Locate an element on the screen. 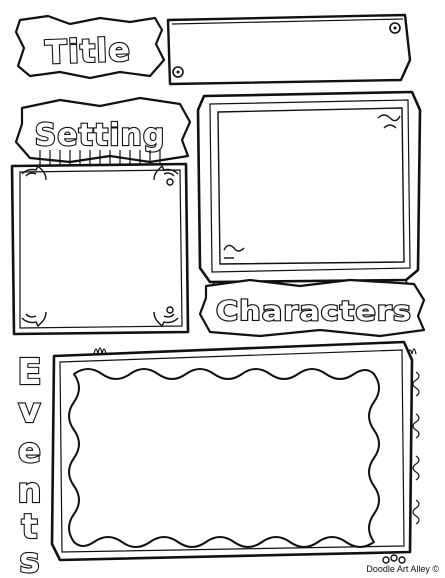 This screenshot has height=578, width=445. characters-label: Characters is located at coordinates (314, 311).